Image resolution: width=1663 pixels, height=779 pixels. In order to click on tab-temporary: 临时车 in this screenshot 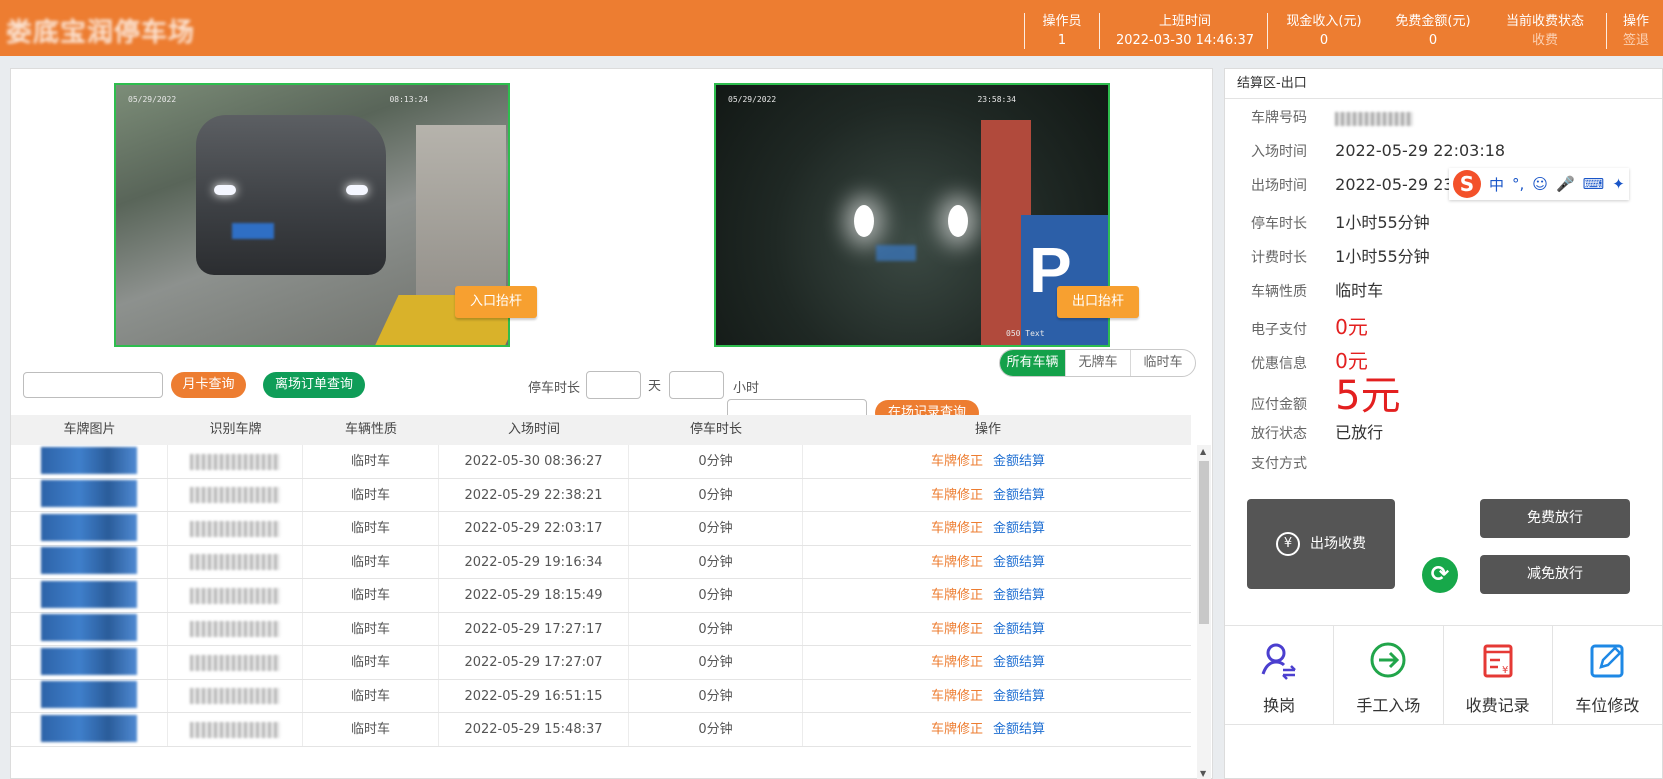, I will do `click(1162, 363)`.